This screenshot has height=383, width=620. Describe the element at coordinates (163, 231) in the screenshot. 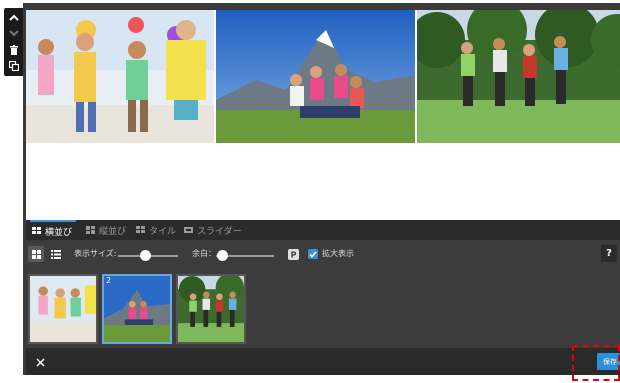

I see `tab-tile-label: タイル` at that location.